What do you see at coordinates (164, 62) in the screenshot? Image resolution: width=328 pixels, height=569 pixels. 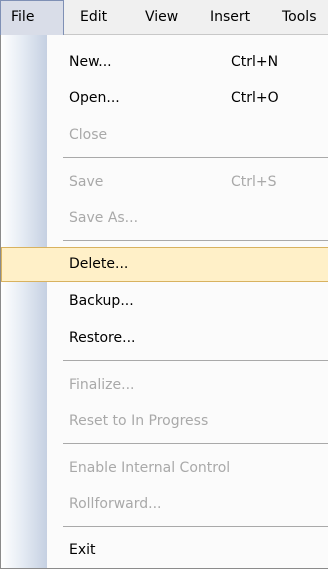 I see `menu-item-new: New... Ctrl+N` at bounding box center [164, 62].